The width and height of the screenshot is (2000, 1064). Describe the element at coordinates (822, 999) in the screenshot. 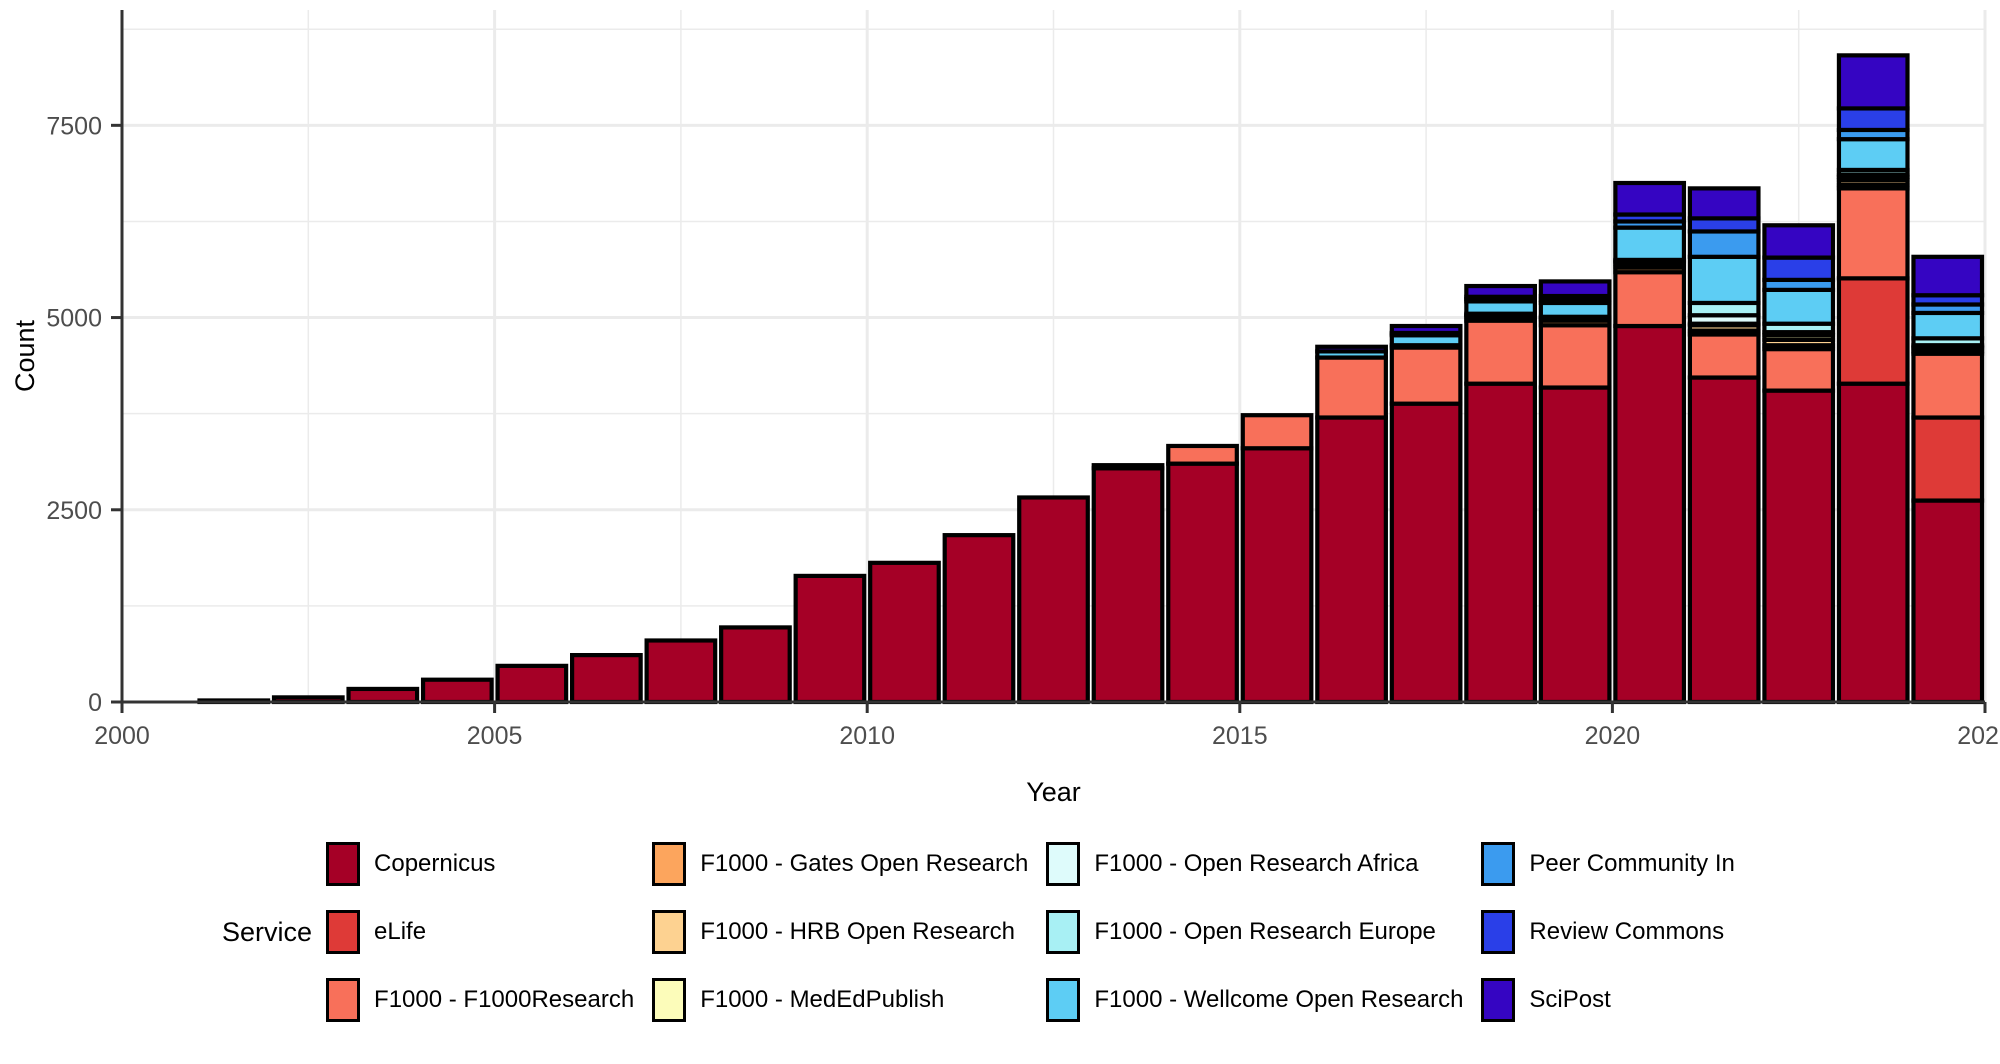

I see `legend-item-label: F1000 - MedEdPublish` at that location.